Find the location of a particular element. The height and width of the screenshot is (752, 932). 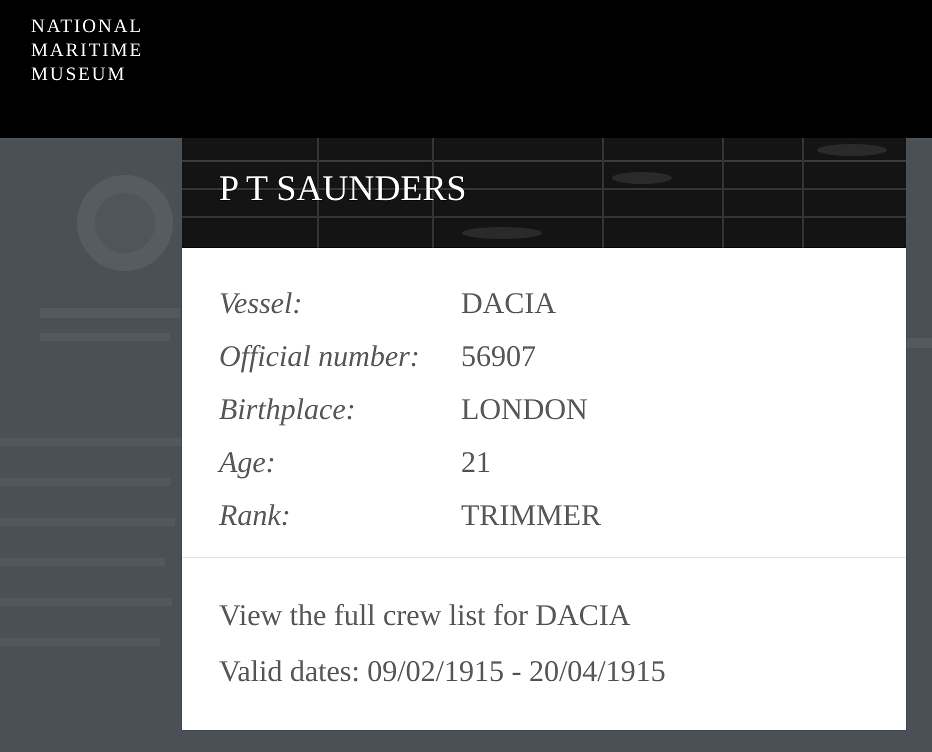

logo-text: MUSEUM is located at coordinates (466, 75).